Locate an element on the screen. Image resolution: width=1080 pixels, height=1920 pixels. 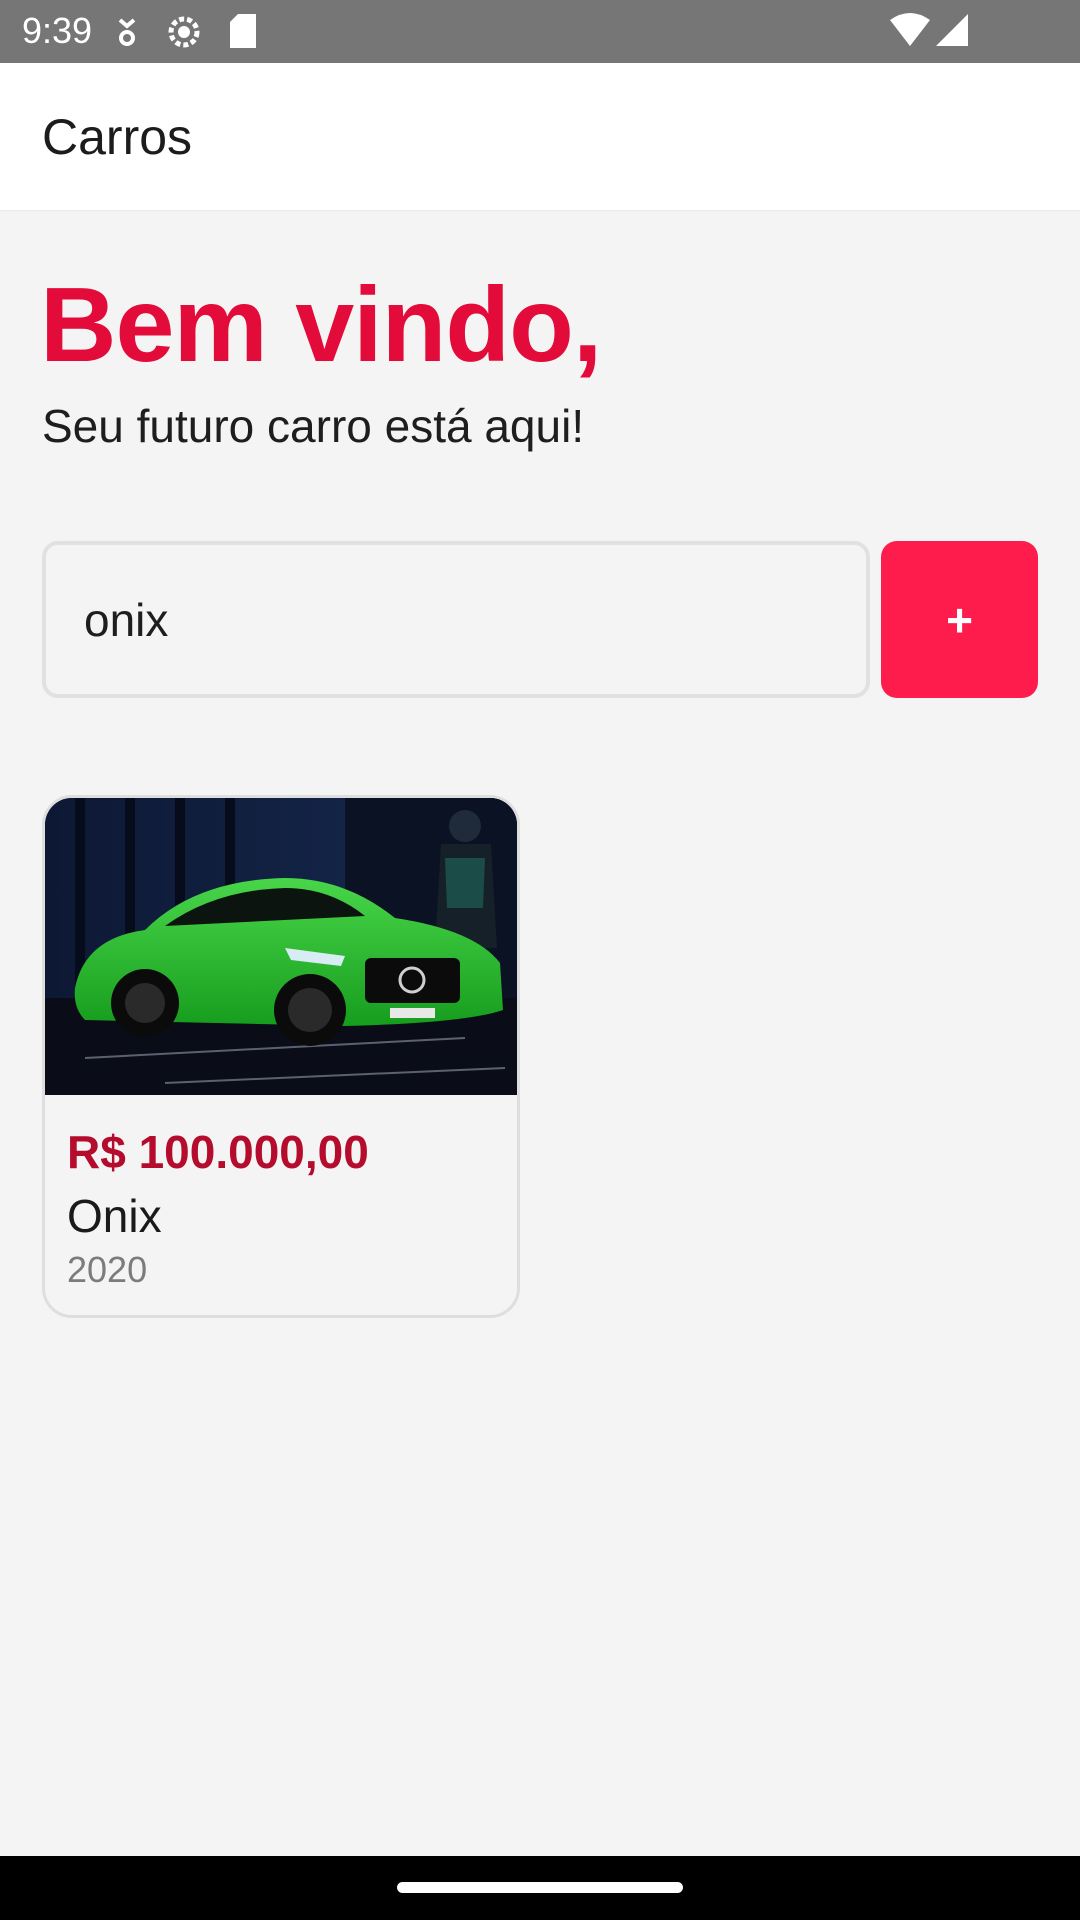
car-price: R$ 100.000,00 is located at coordinates (218, 1152).